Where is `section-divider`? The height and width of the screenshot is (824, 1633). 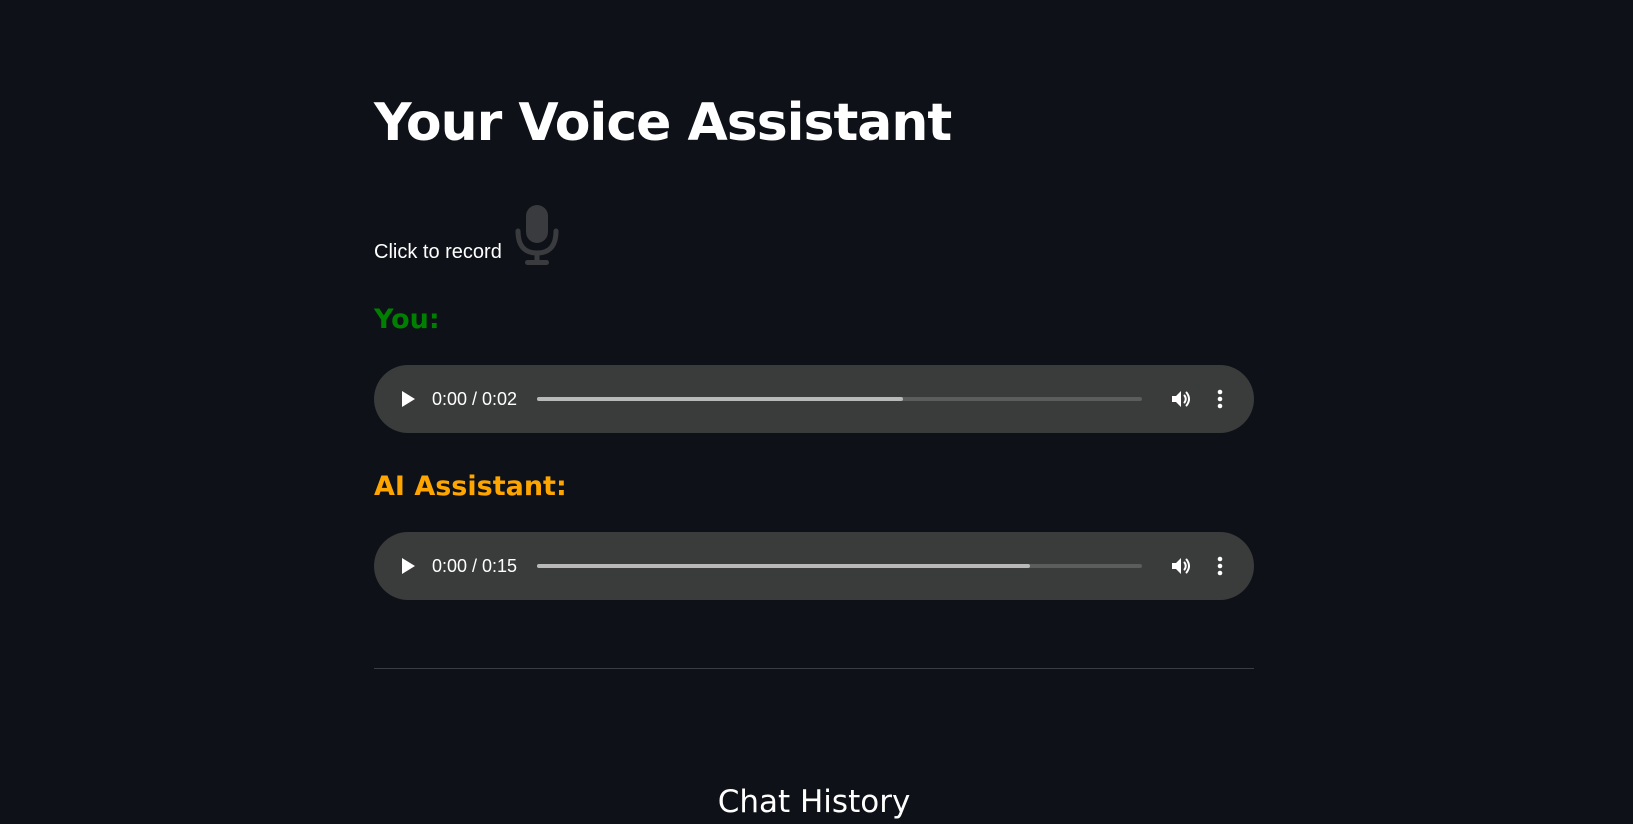
section-divider is located at coordinates (814, 668).